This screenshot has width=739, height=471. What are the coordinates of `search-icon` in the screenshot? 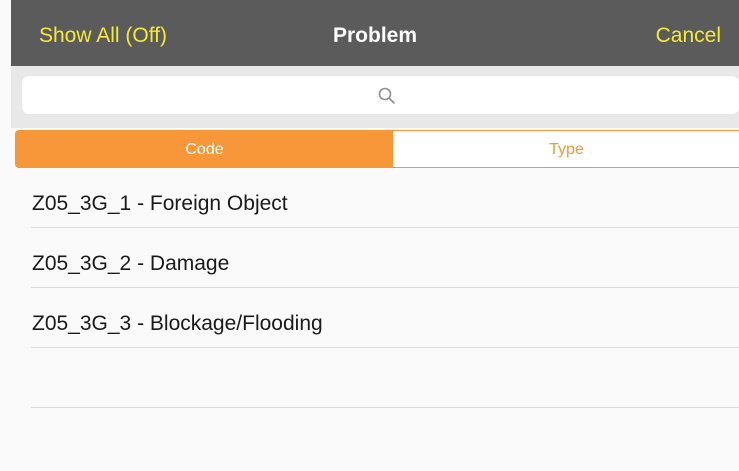 It's located at (386, 95).